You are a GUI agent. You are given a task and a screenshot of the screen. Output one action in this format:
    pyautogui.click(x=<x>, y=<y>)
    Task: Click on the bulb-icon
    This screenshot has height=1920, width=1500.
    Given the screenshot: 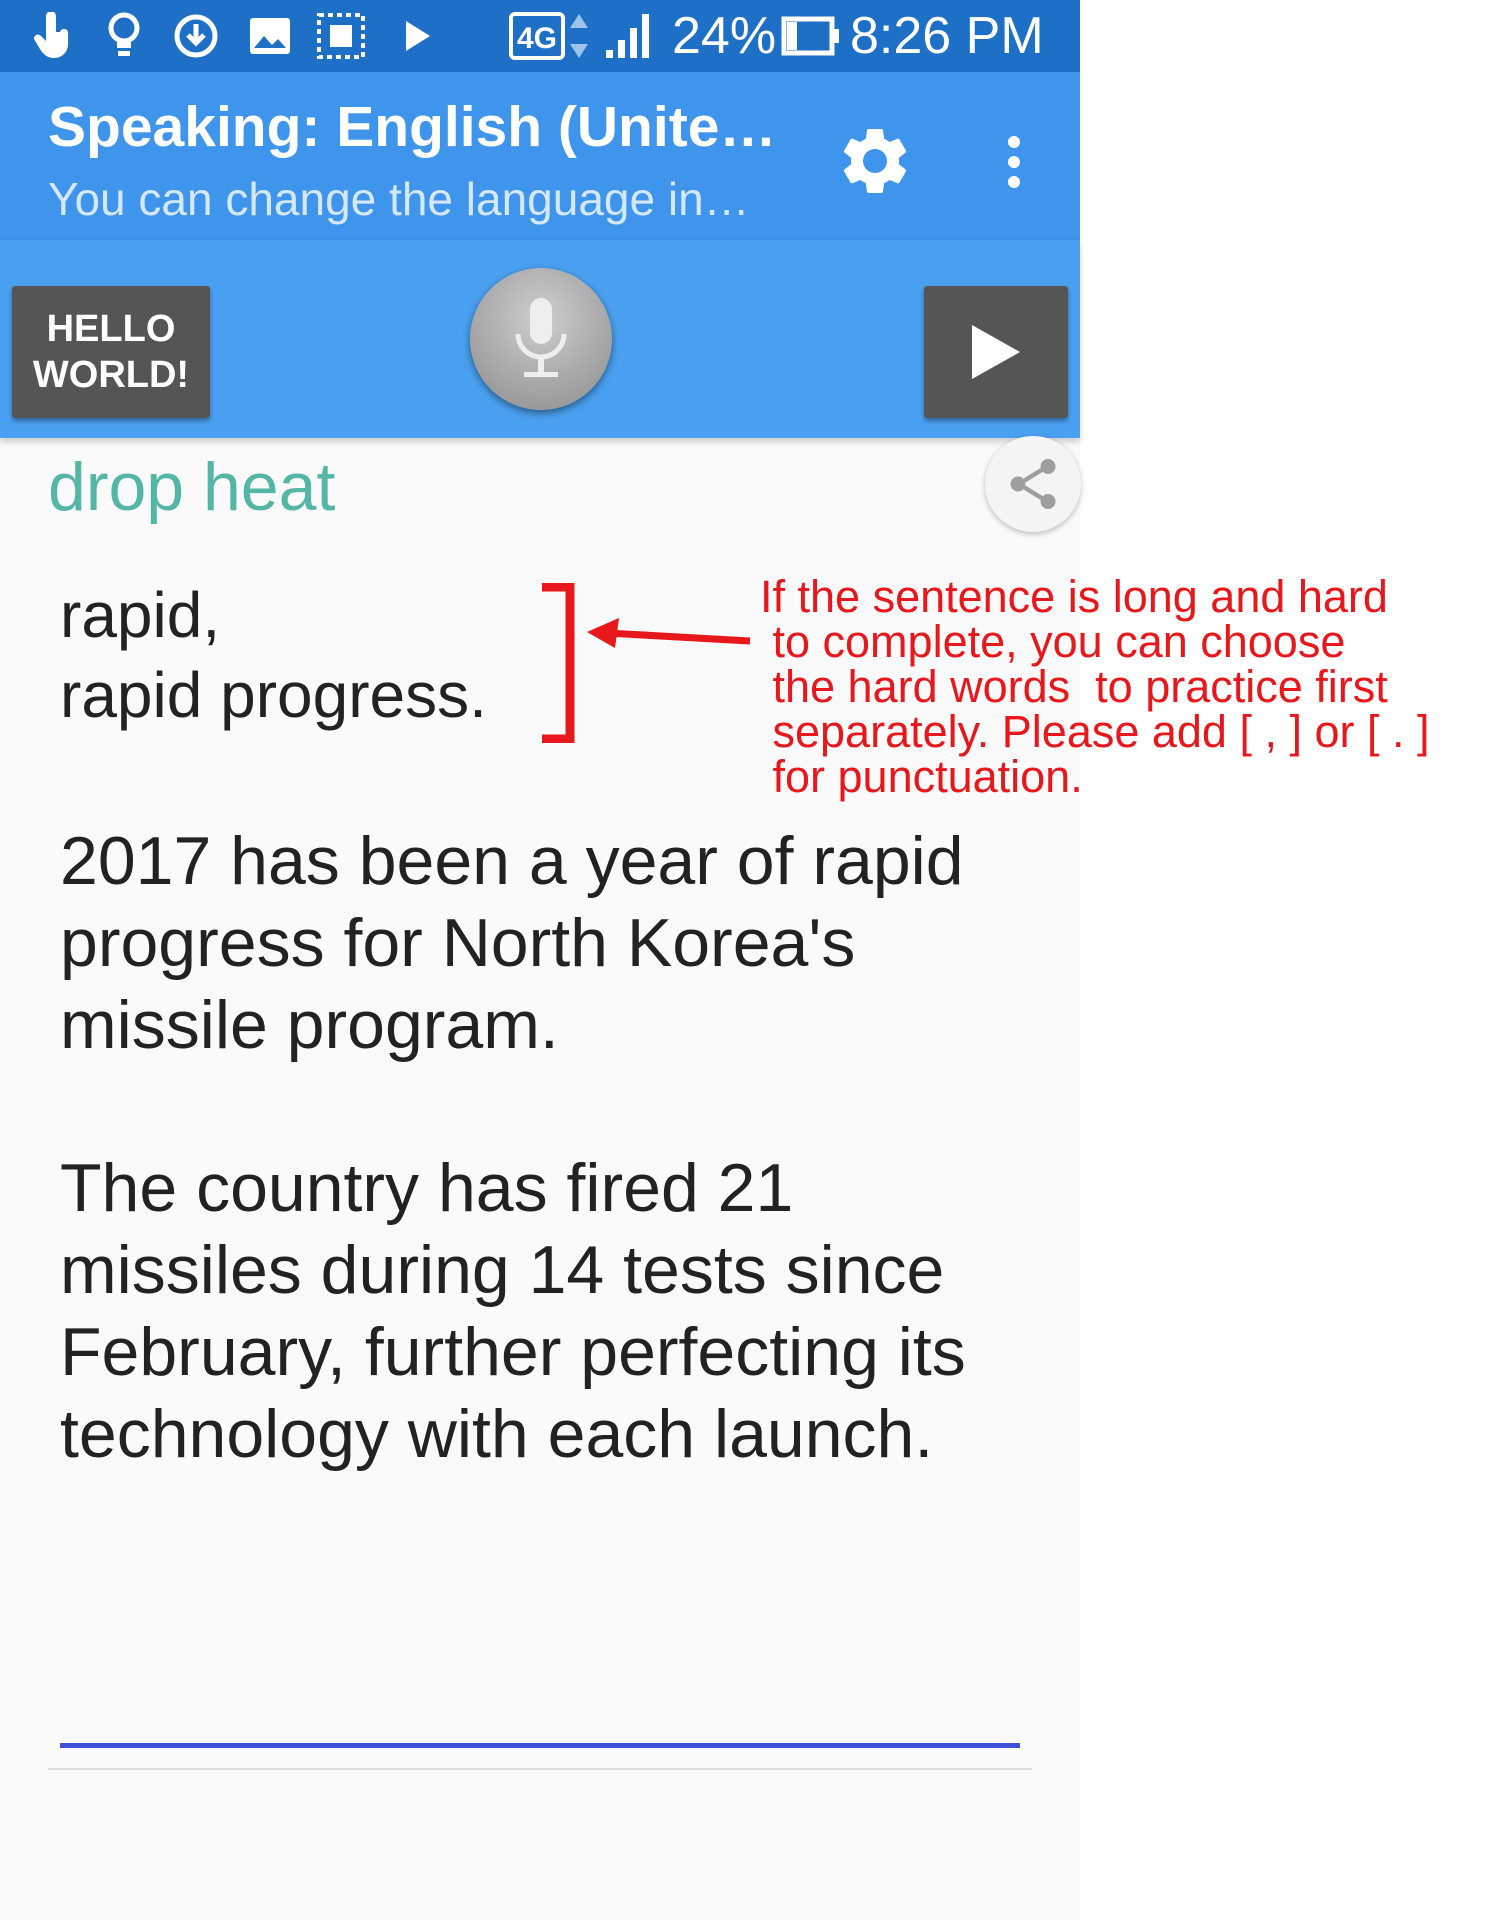 What is the action you would take?
    pyautogui.click(x=124, y=36)
    